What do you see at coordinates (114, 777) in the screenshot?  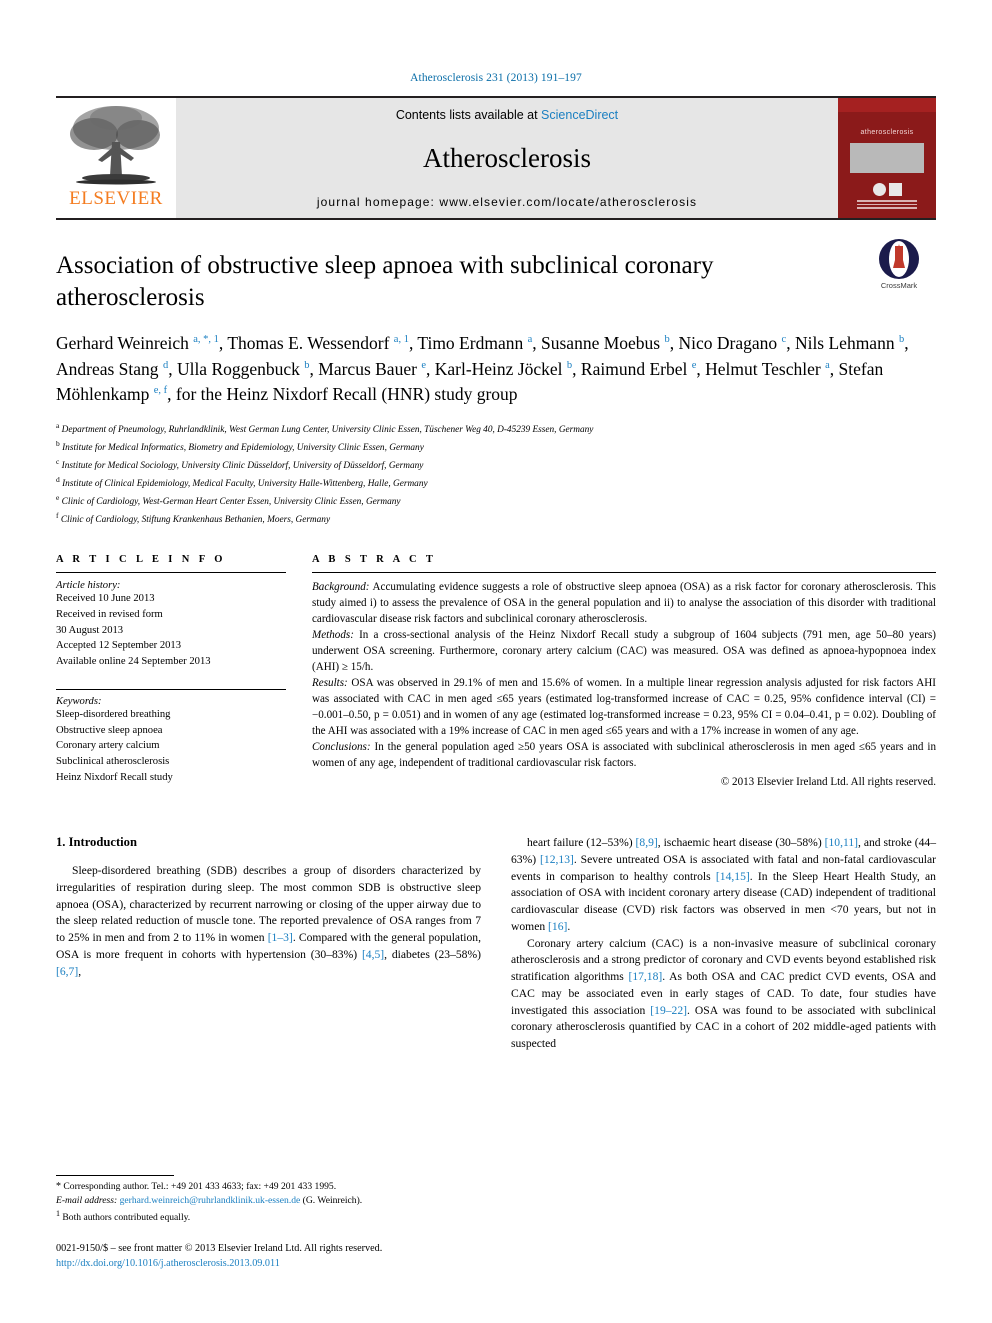 I see `keyword-item: Heinz Nixdorf Recall study` at bounding box center [114, 777].